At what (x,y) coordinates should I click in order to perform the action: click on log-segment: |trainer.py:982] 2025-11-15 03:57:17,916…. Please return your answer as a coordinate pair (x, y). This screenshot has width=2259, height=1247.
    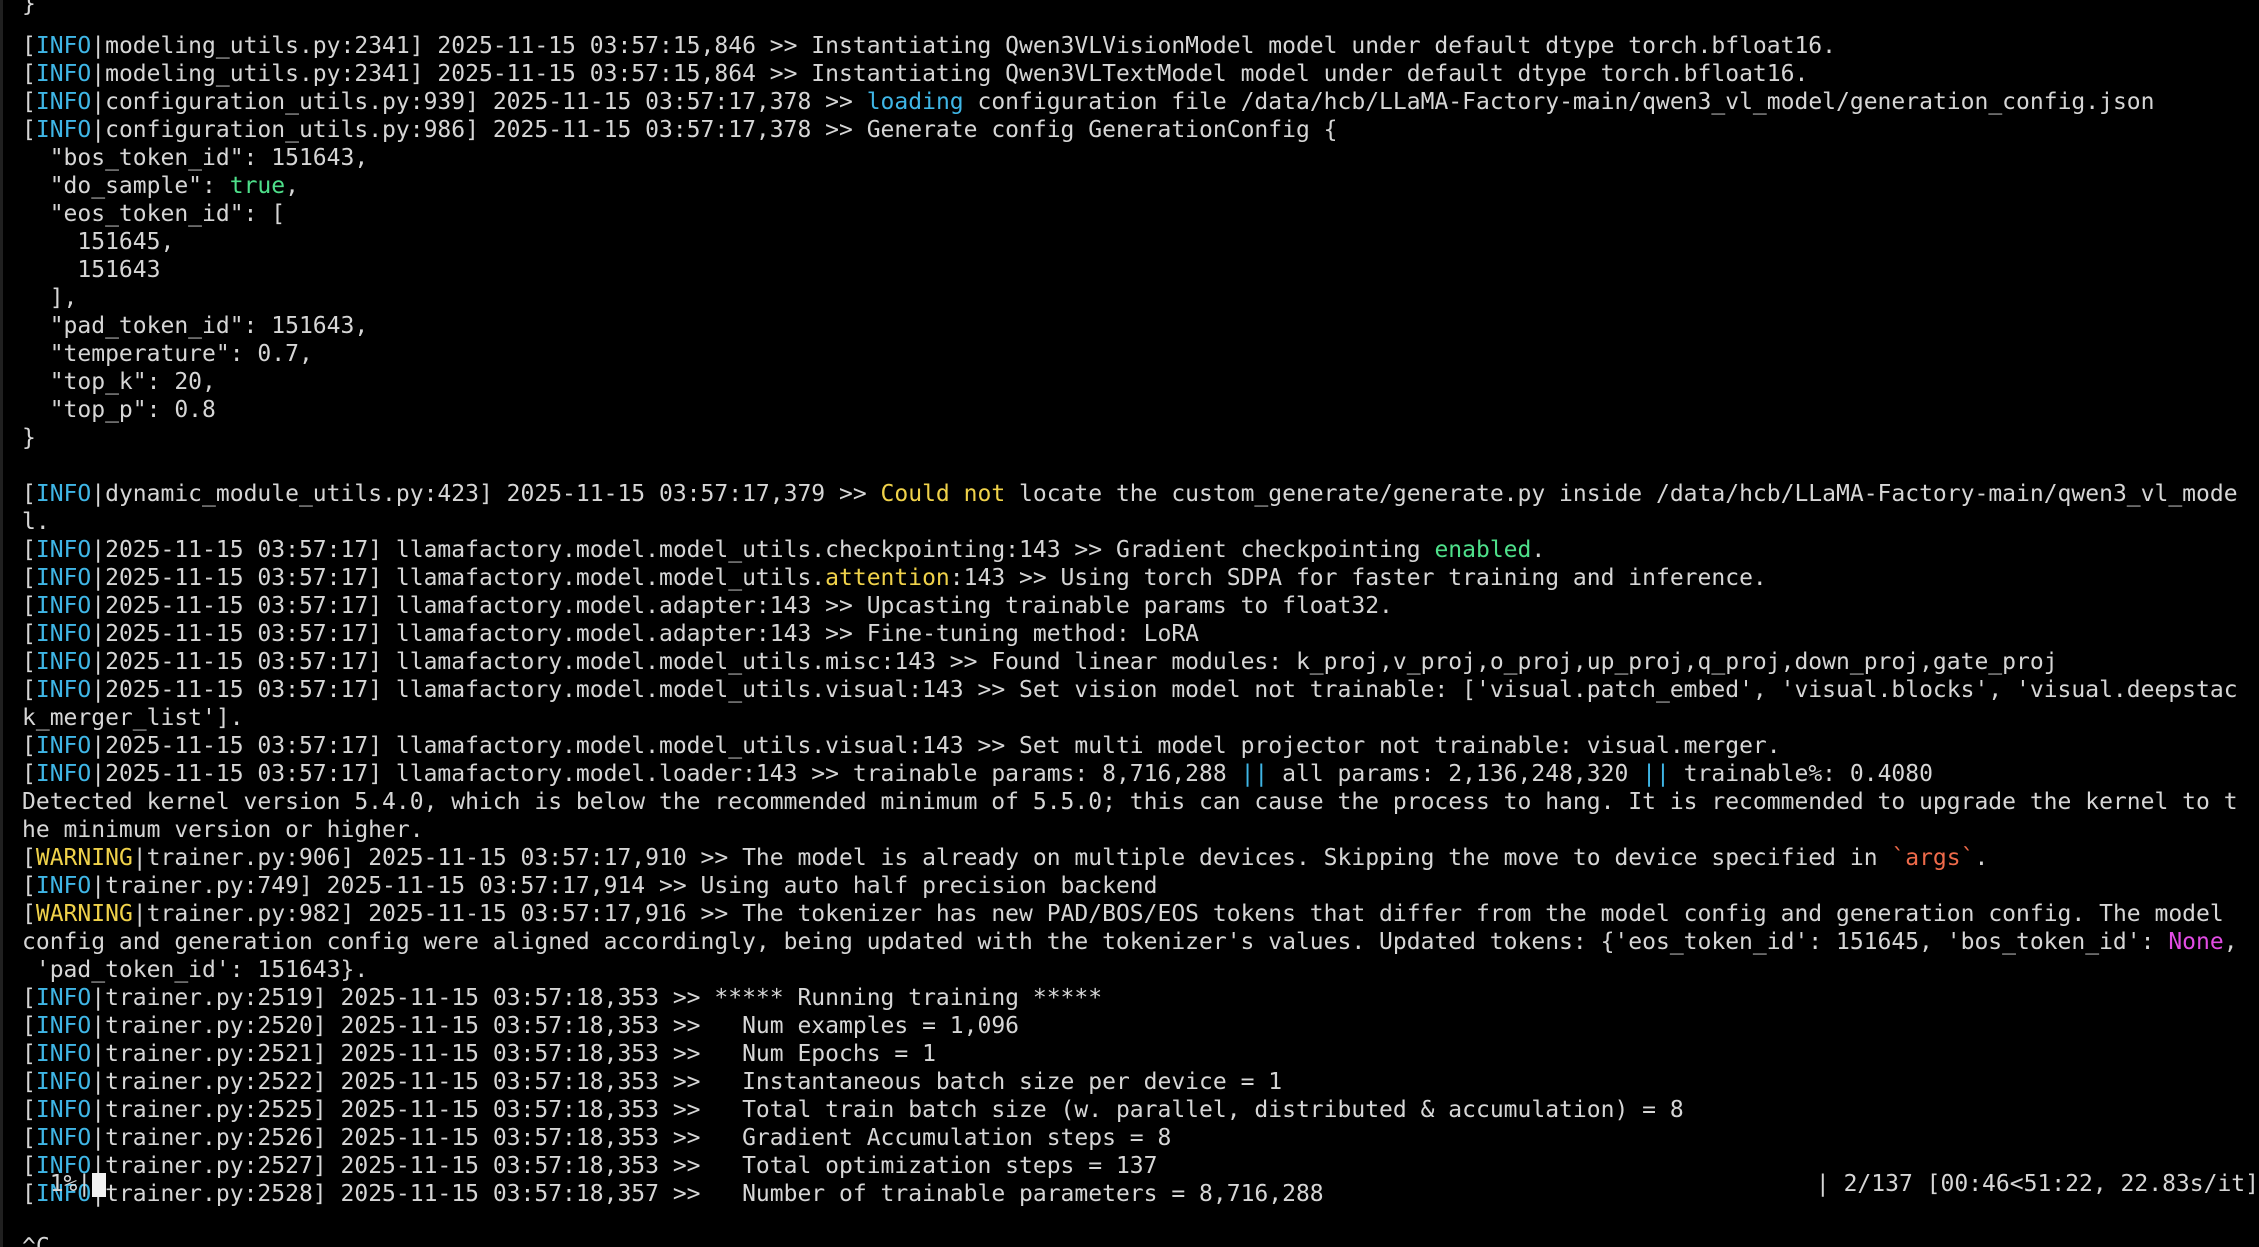
    Looking at the image, I should click on (1178, 914).